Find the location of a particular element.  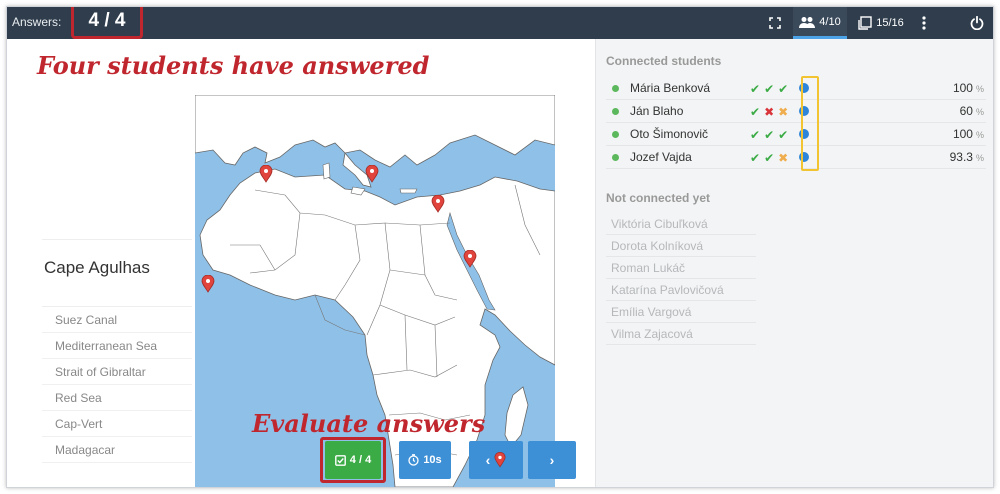

answer-marks: ✔ ✖ ✖ is located at coordinates (769, 111).